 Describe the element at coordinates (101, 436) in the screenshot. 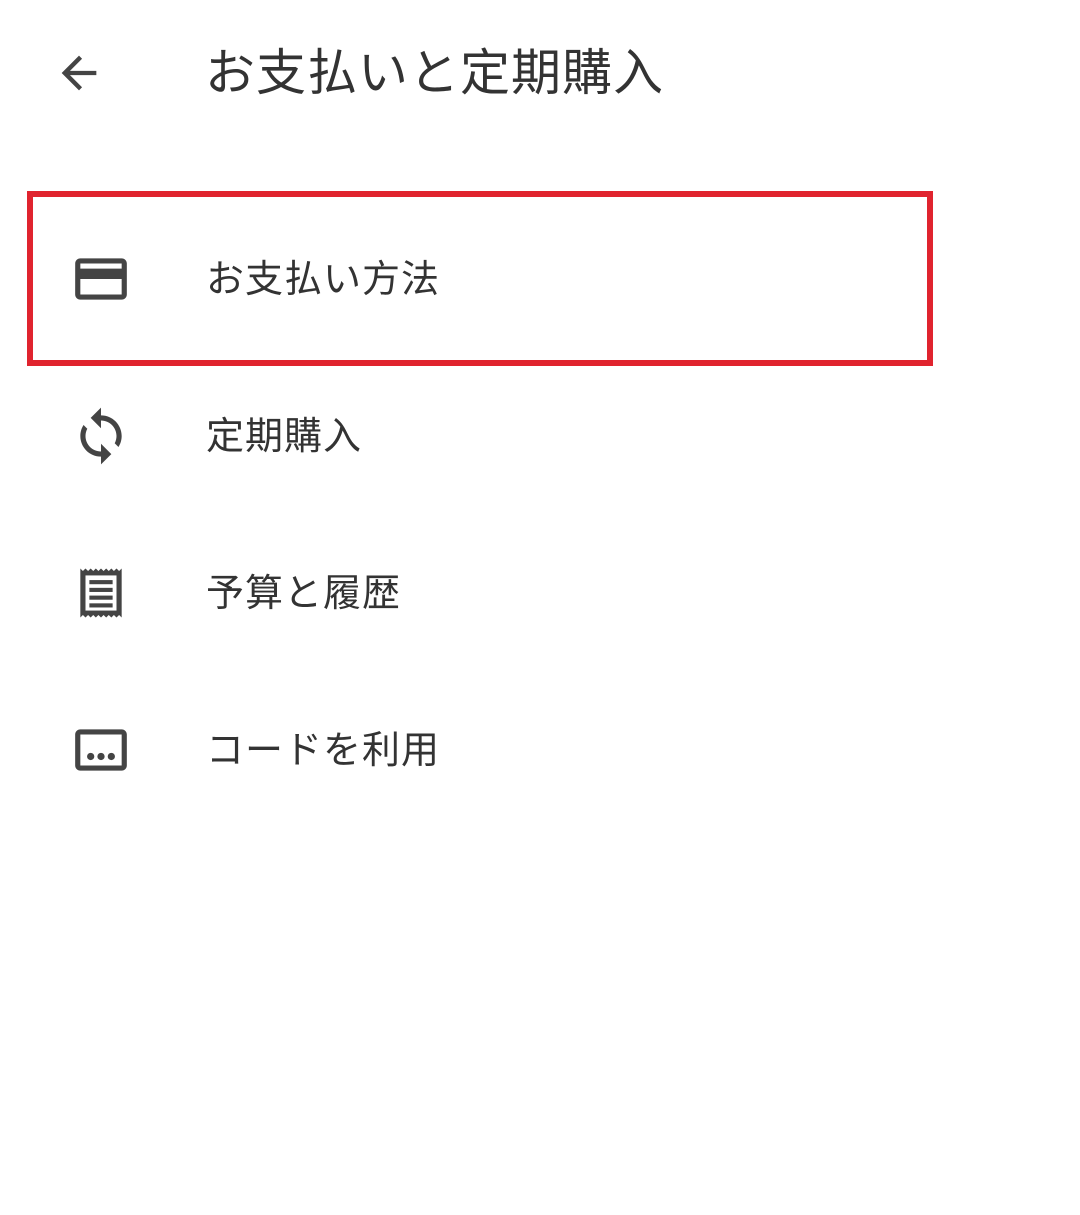

I see `sync-icon` at that location.